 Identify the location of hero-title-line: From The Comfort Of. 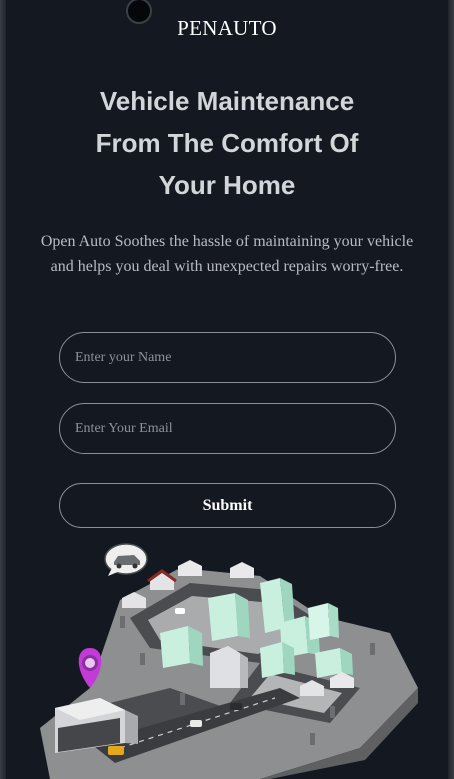
(227, 143).